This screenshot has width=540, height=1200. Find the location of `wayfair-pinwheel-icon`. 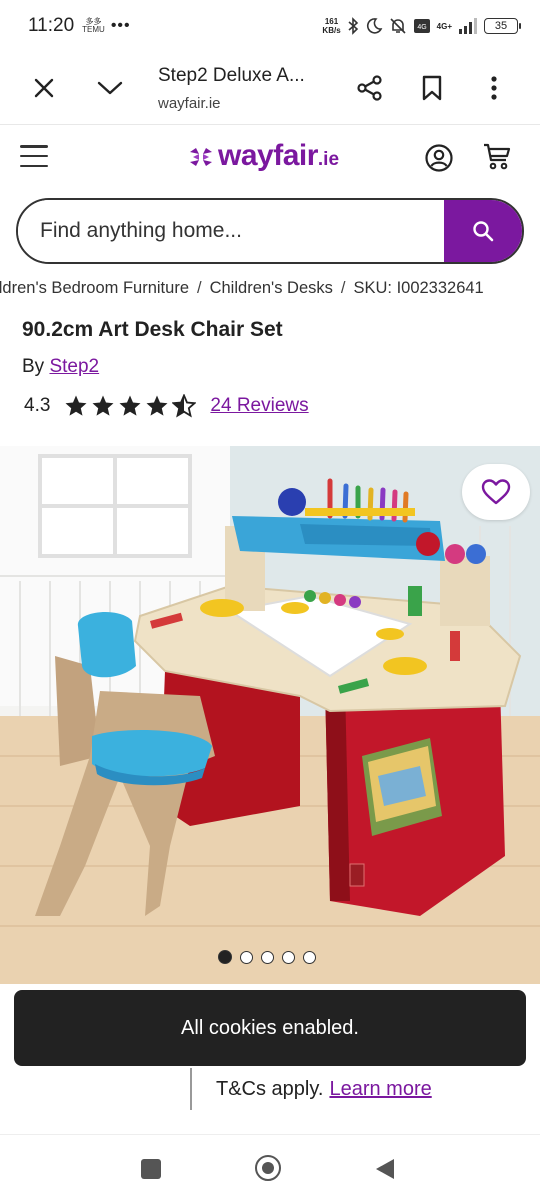

wayfair-pinwheel-icon is located at coordinates (201, 157).